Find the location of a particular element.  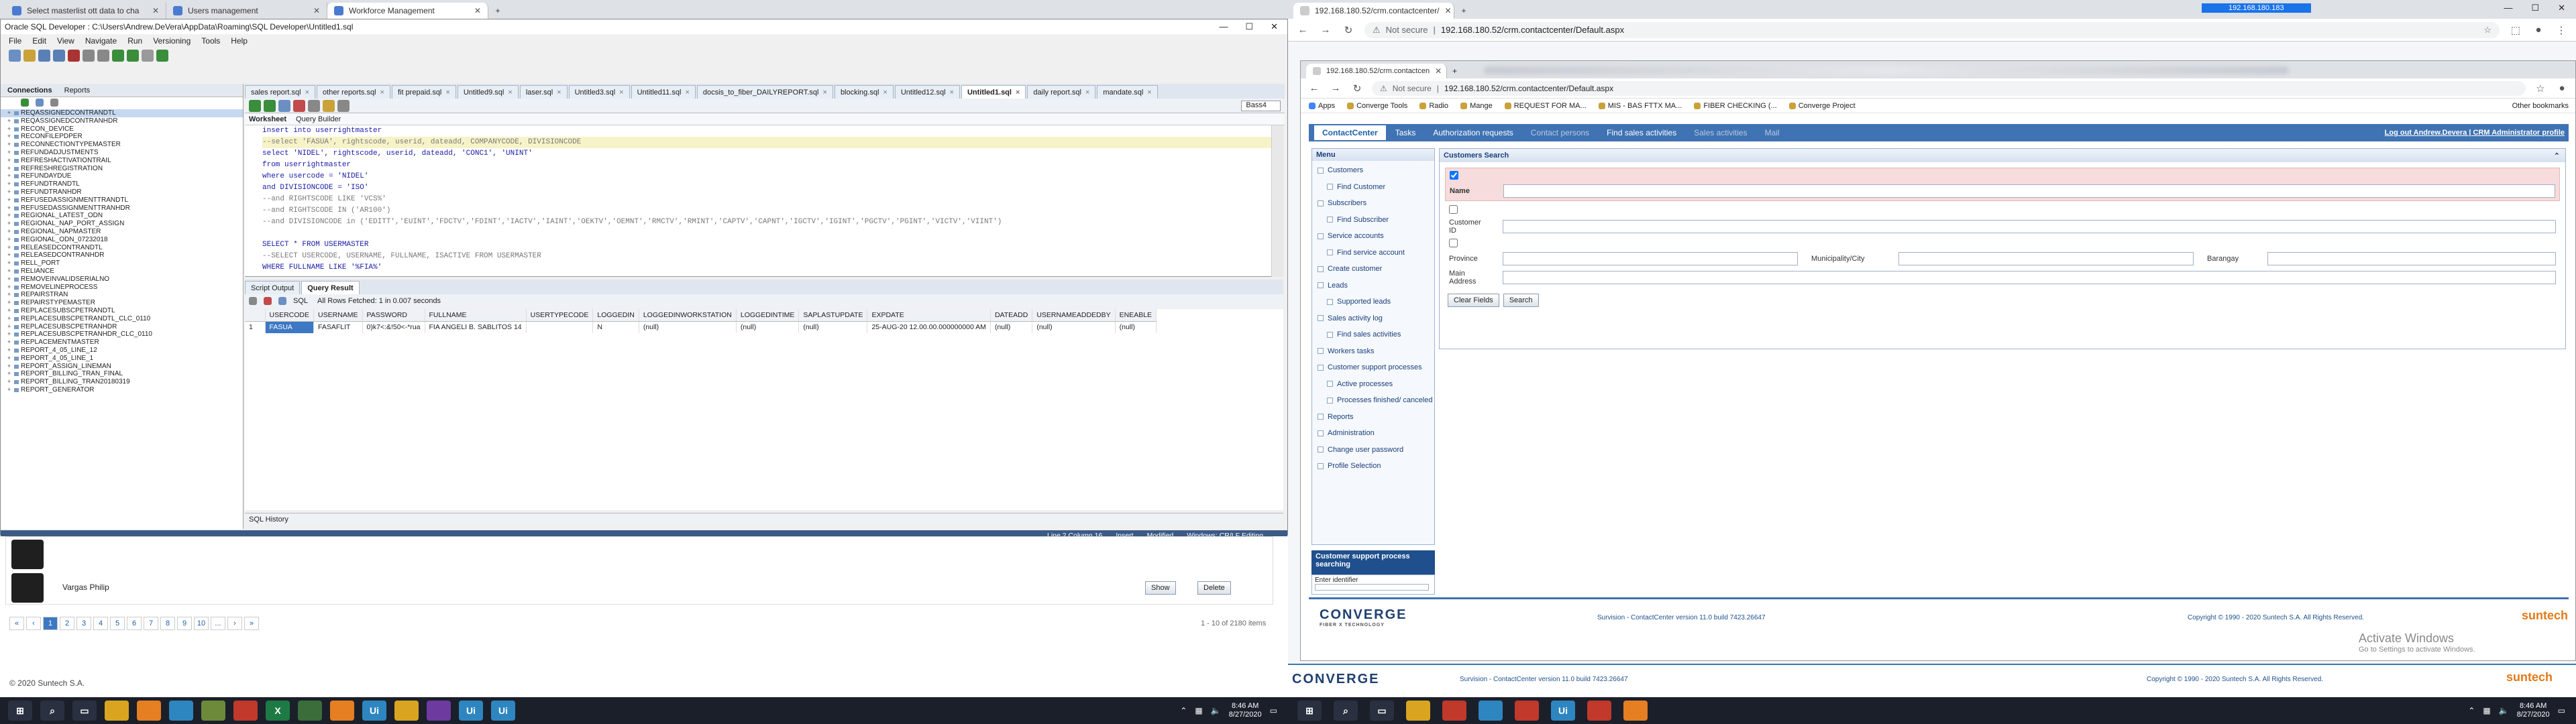

inner-forward-icon: → is located at coordinates (1335, 88).